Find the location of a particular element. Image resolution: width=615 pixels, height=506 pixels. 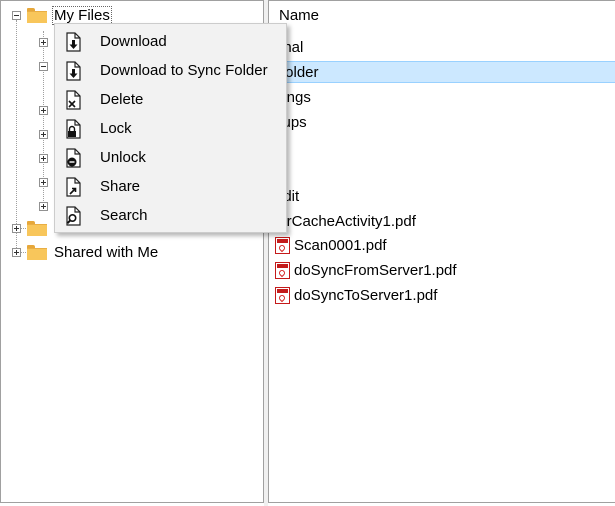

file-name: doSyncFromServer1.pdf is located at coordinates (375, 270).